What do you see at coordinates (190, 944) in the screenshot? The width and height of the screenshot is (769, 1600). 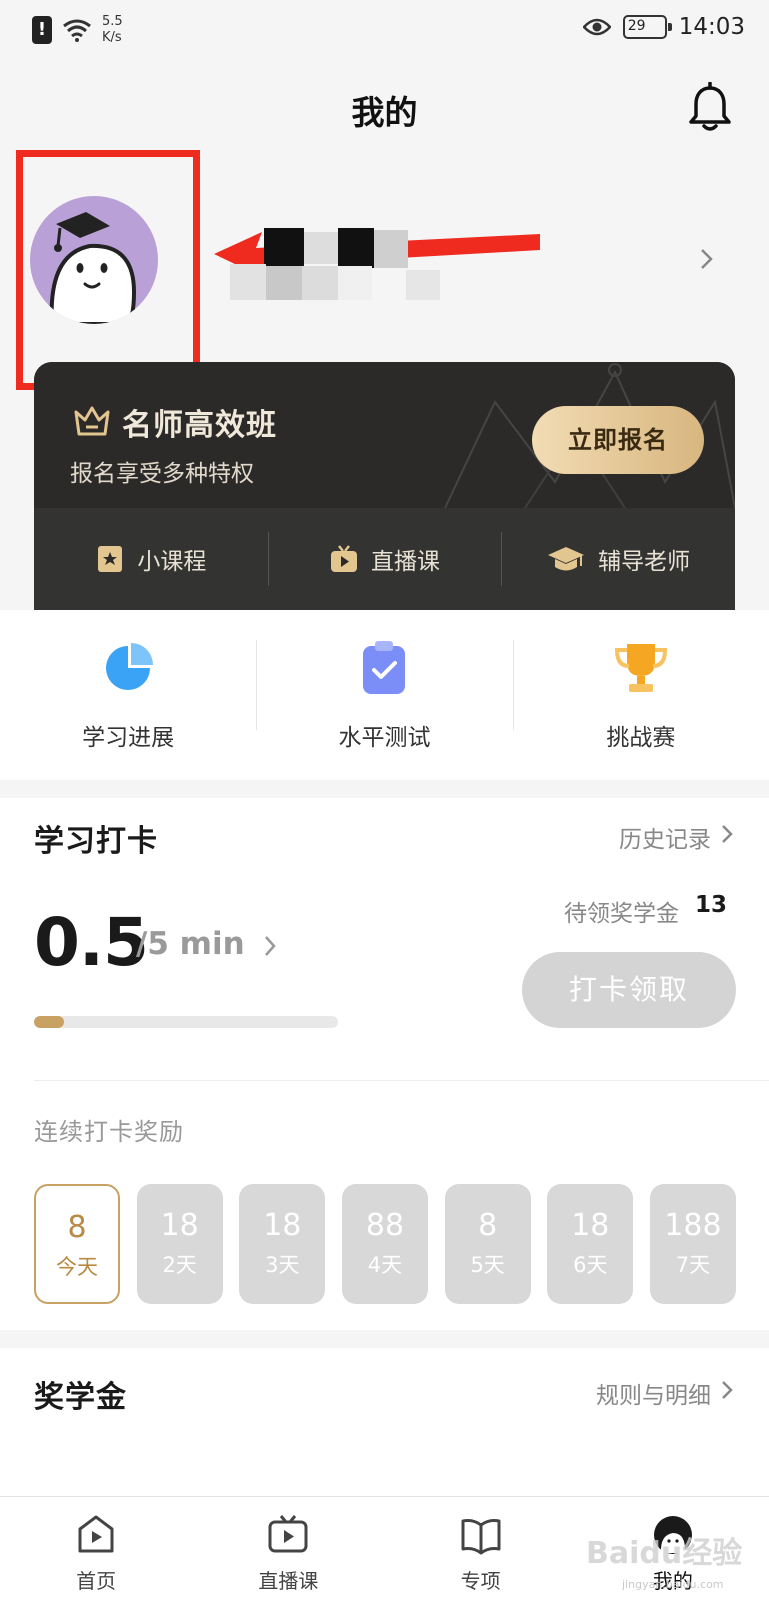 I see `study-minutes-target: /5 min` at bounding box center [190, 944].